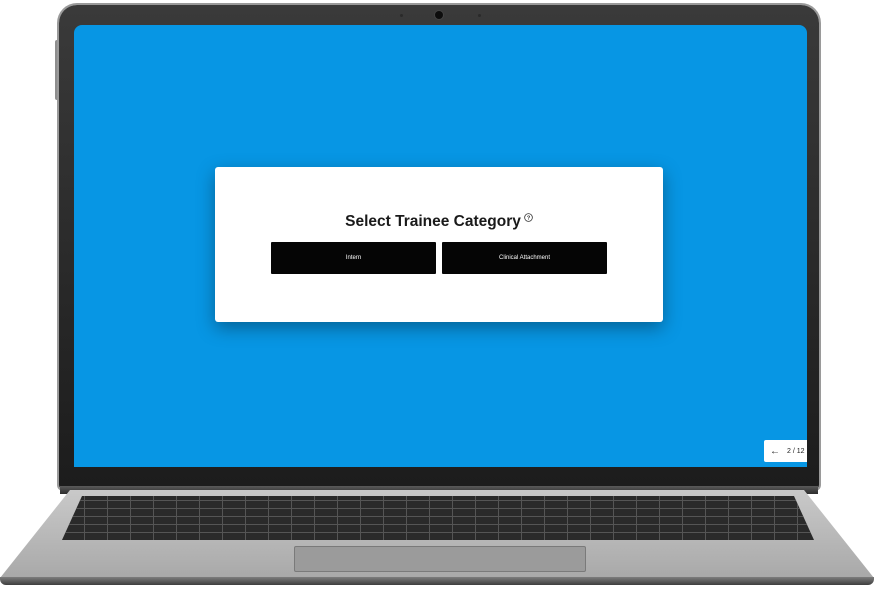  I want to click on dialog-title-text: Select Trainee Category, so click(433, 221).